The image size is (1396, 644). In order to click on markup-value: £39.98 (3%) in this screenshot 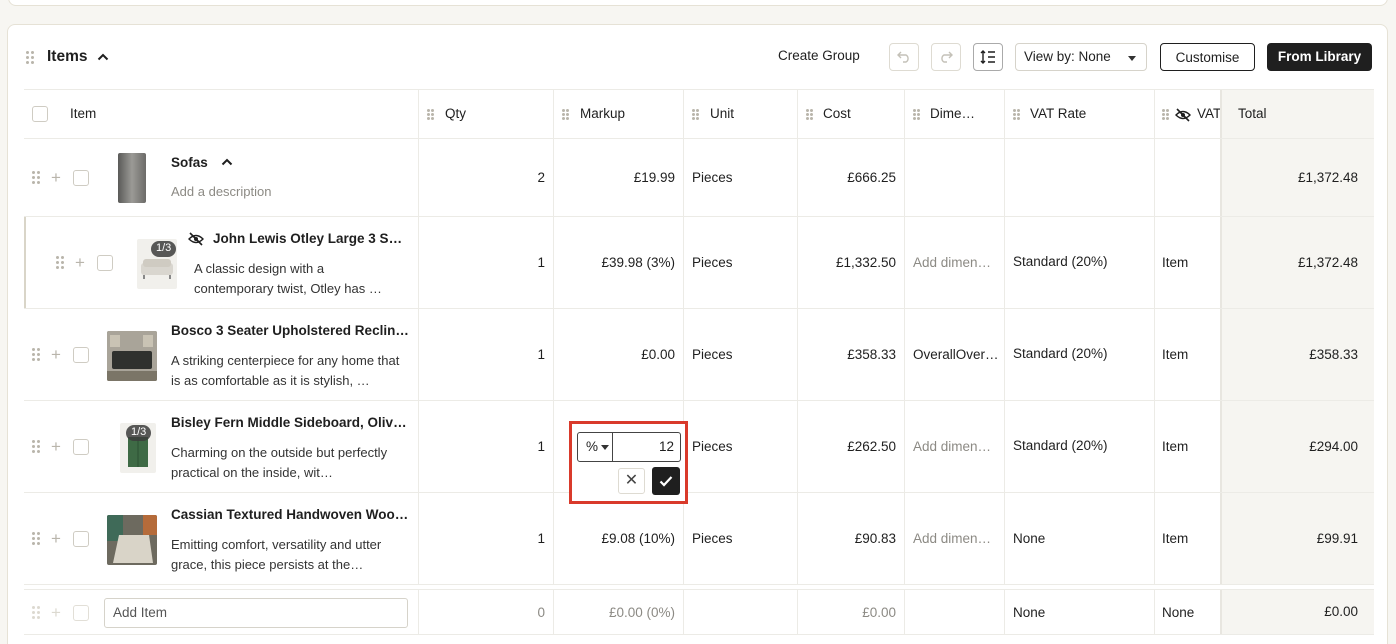, I will do `click(638, 262)`.